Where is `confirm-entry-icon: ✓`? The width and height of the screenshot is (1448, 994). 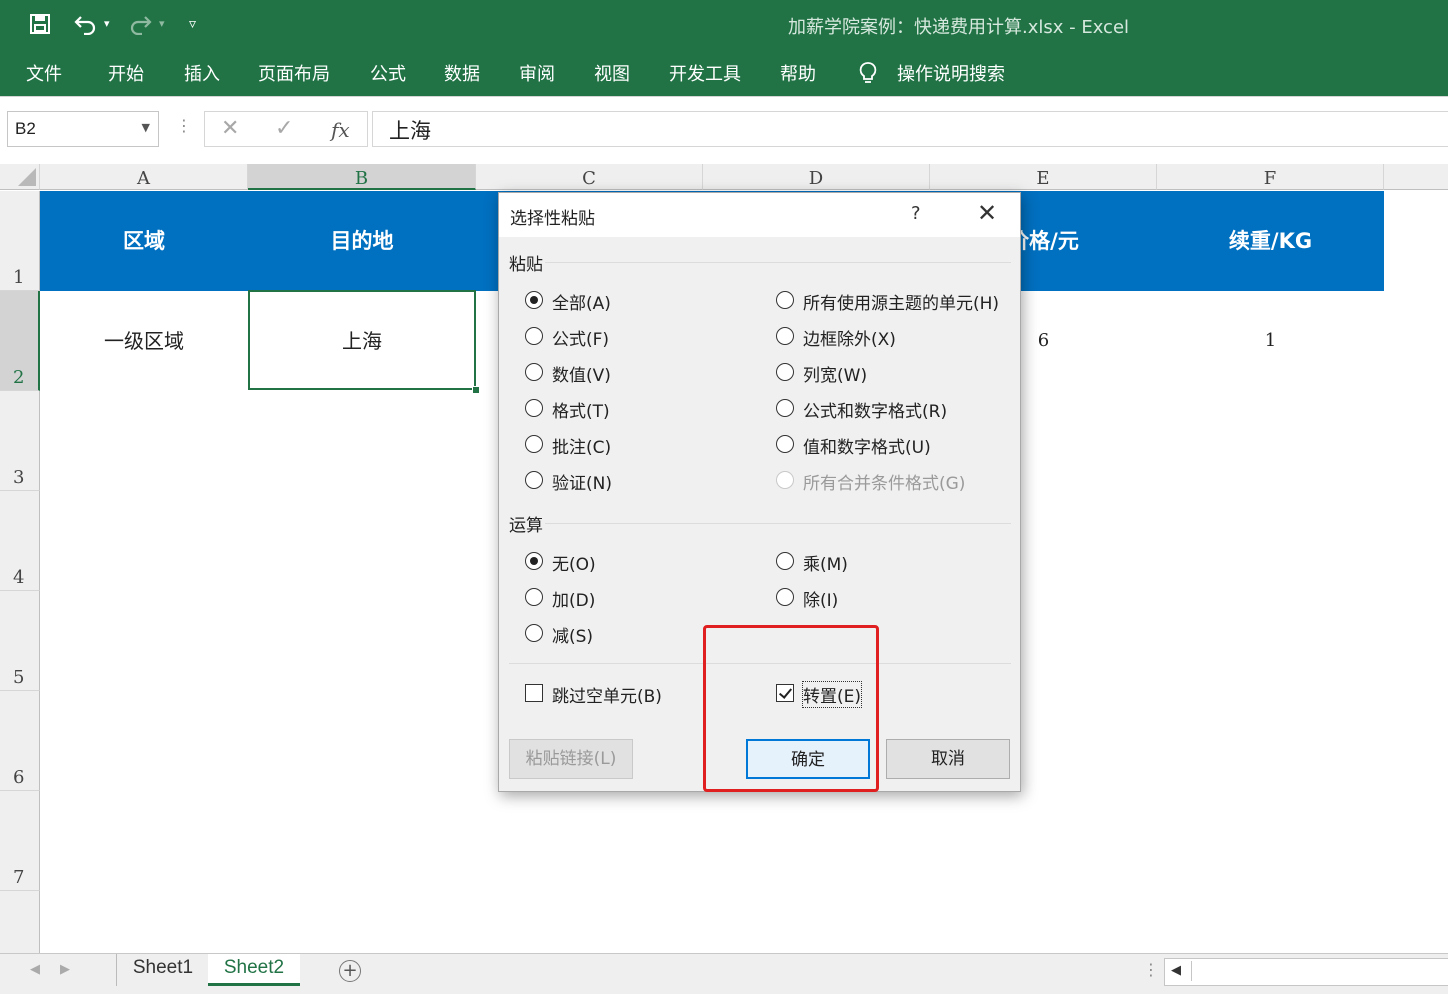 confirm-entry-icon: ✓ is located at coordinates (284, 128).